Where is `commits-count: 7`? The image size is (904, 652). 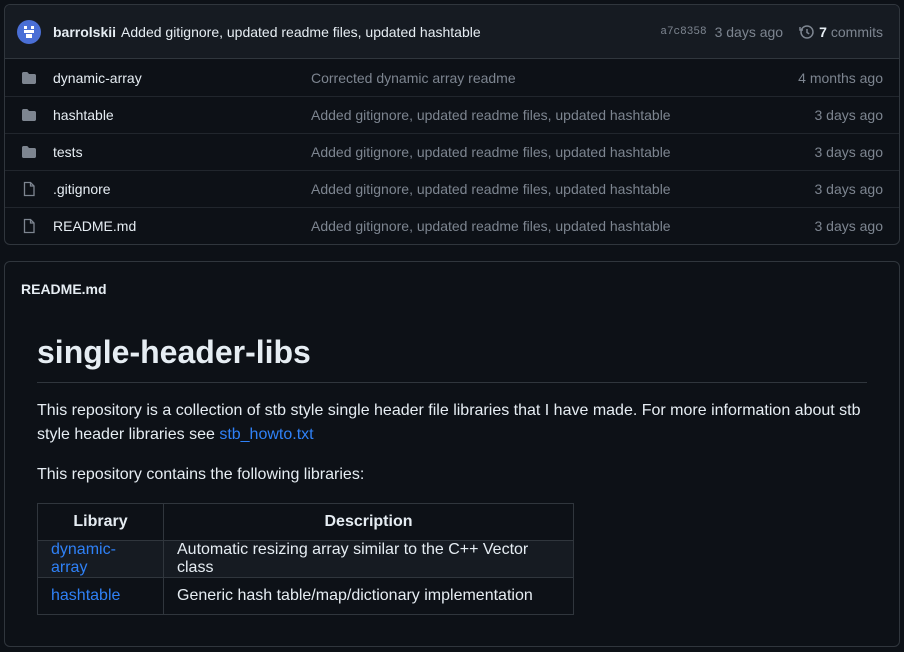 commits-count: 7 is located at coordinates (823, 31).